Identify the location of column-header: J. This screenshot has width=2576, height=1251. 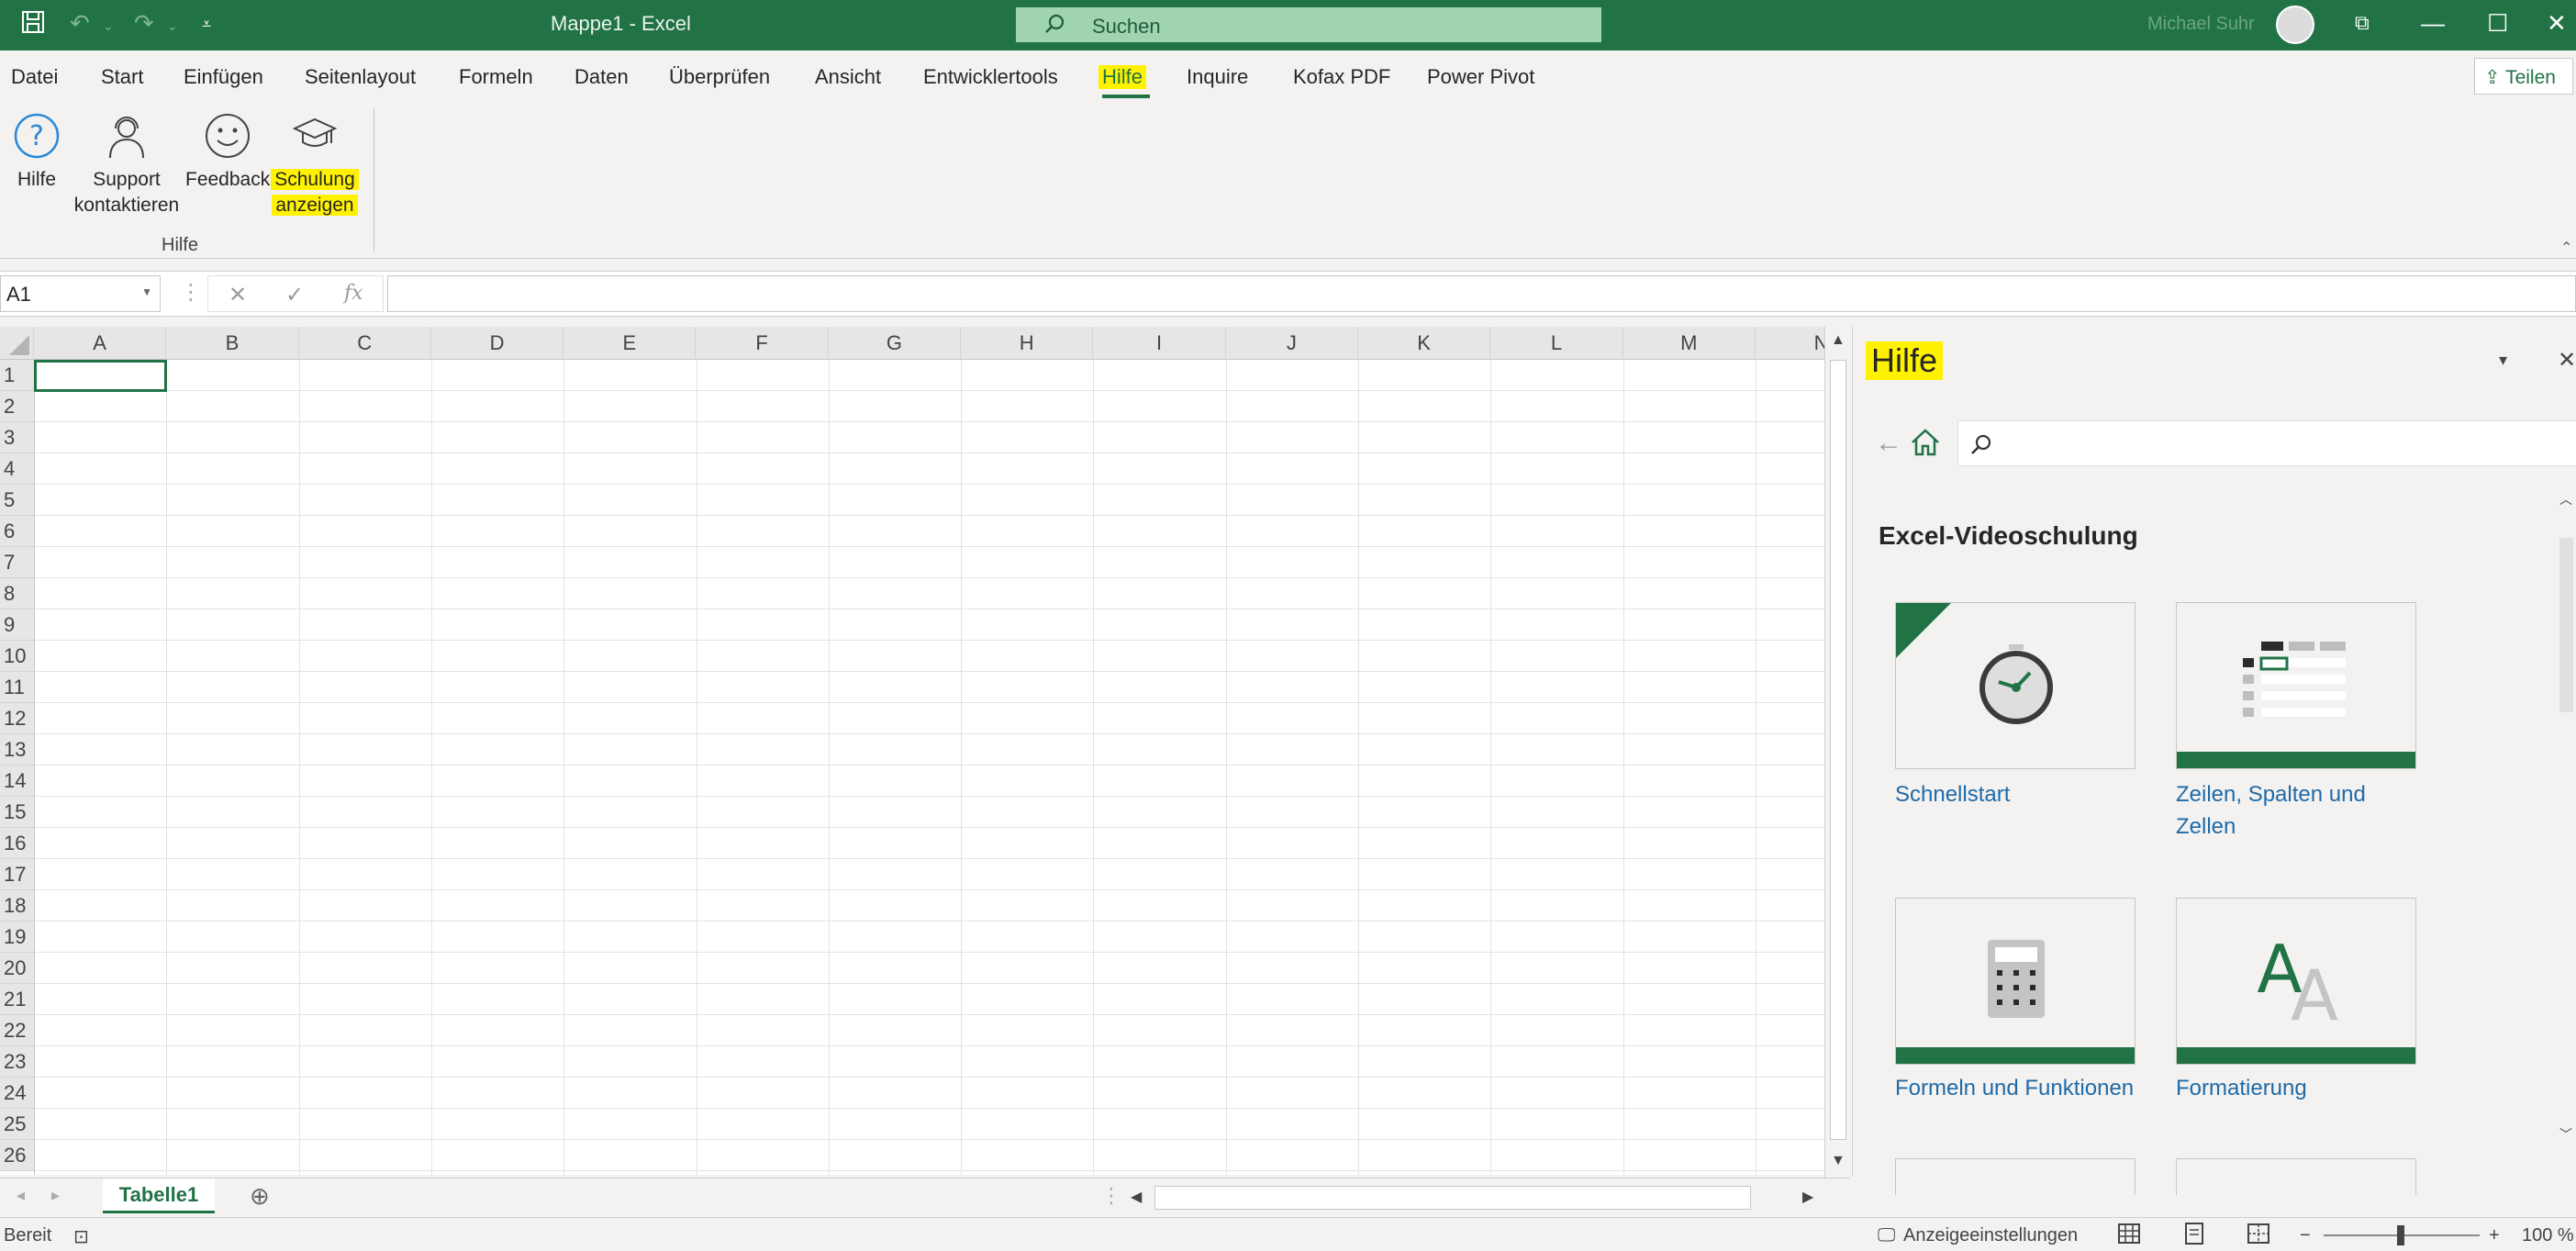
(1292, 344).